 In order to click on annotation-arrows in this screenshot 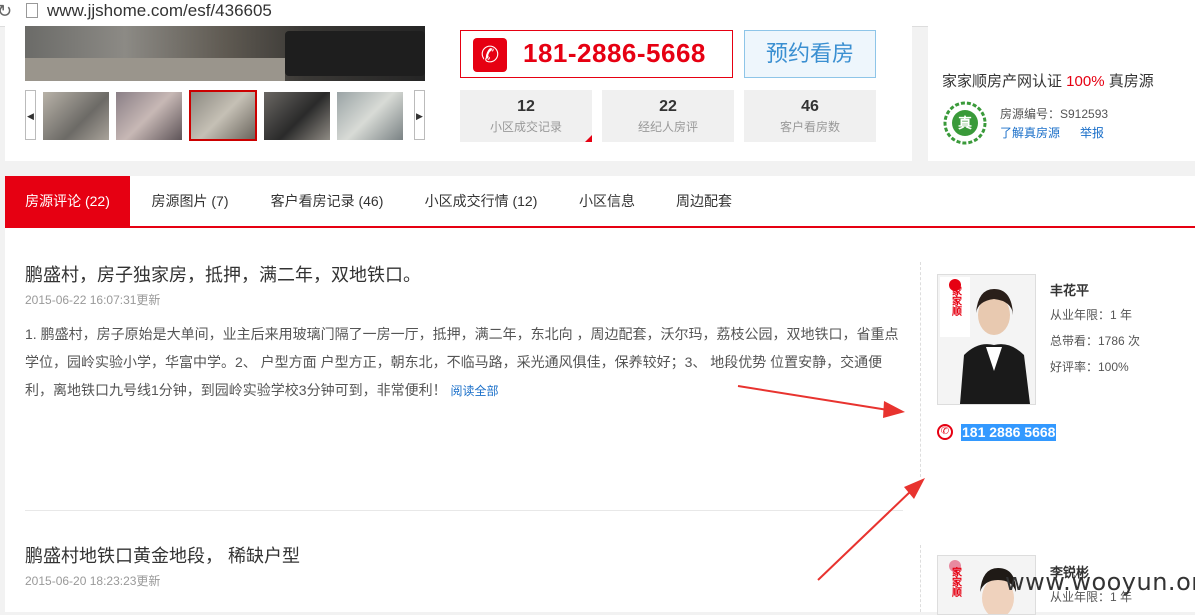, I will do `click(831, 483)`.